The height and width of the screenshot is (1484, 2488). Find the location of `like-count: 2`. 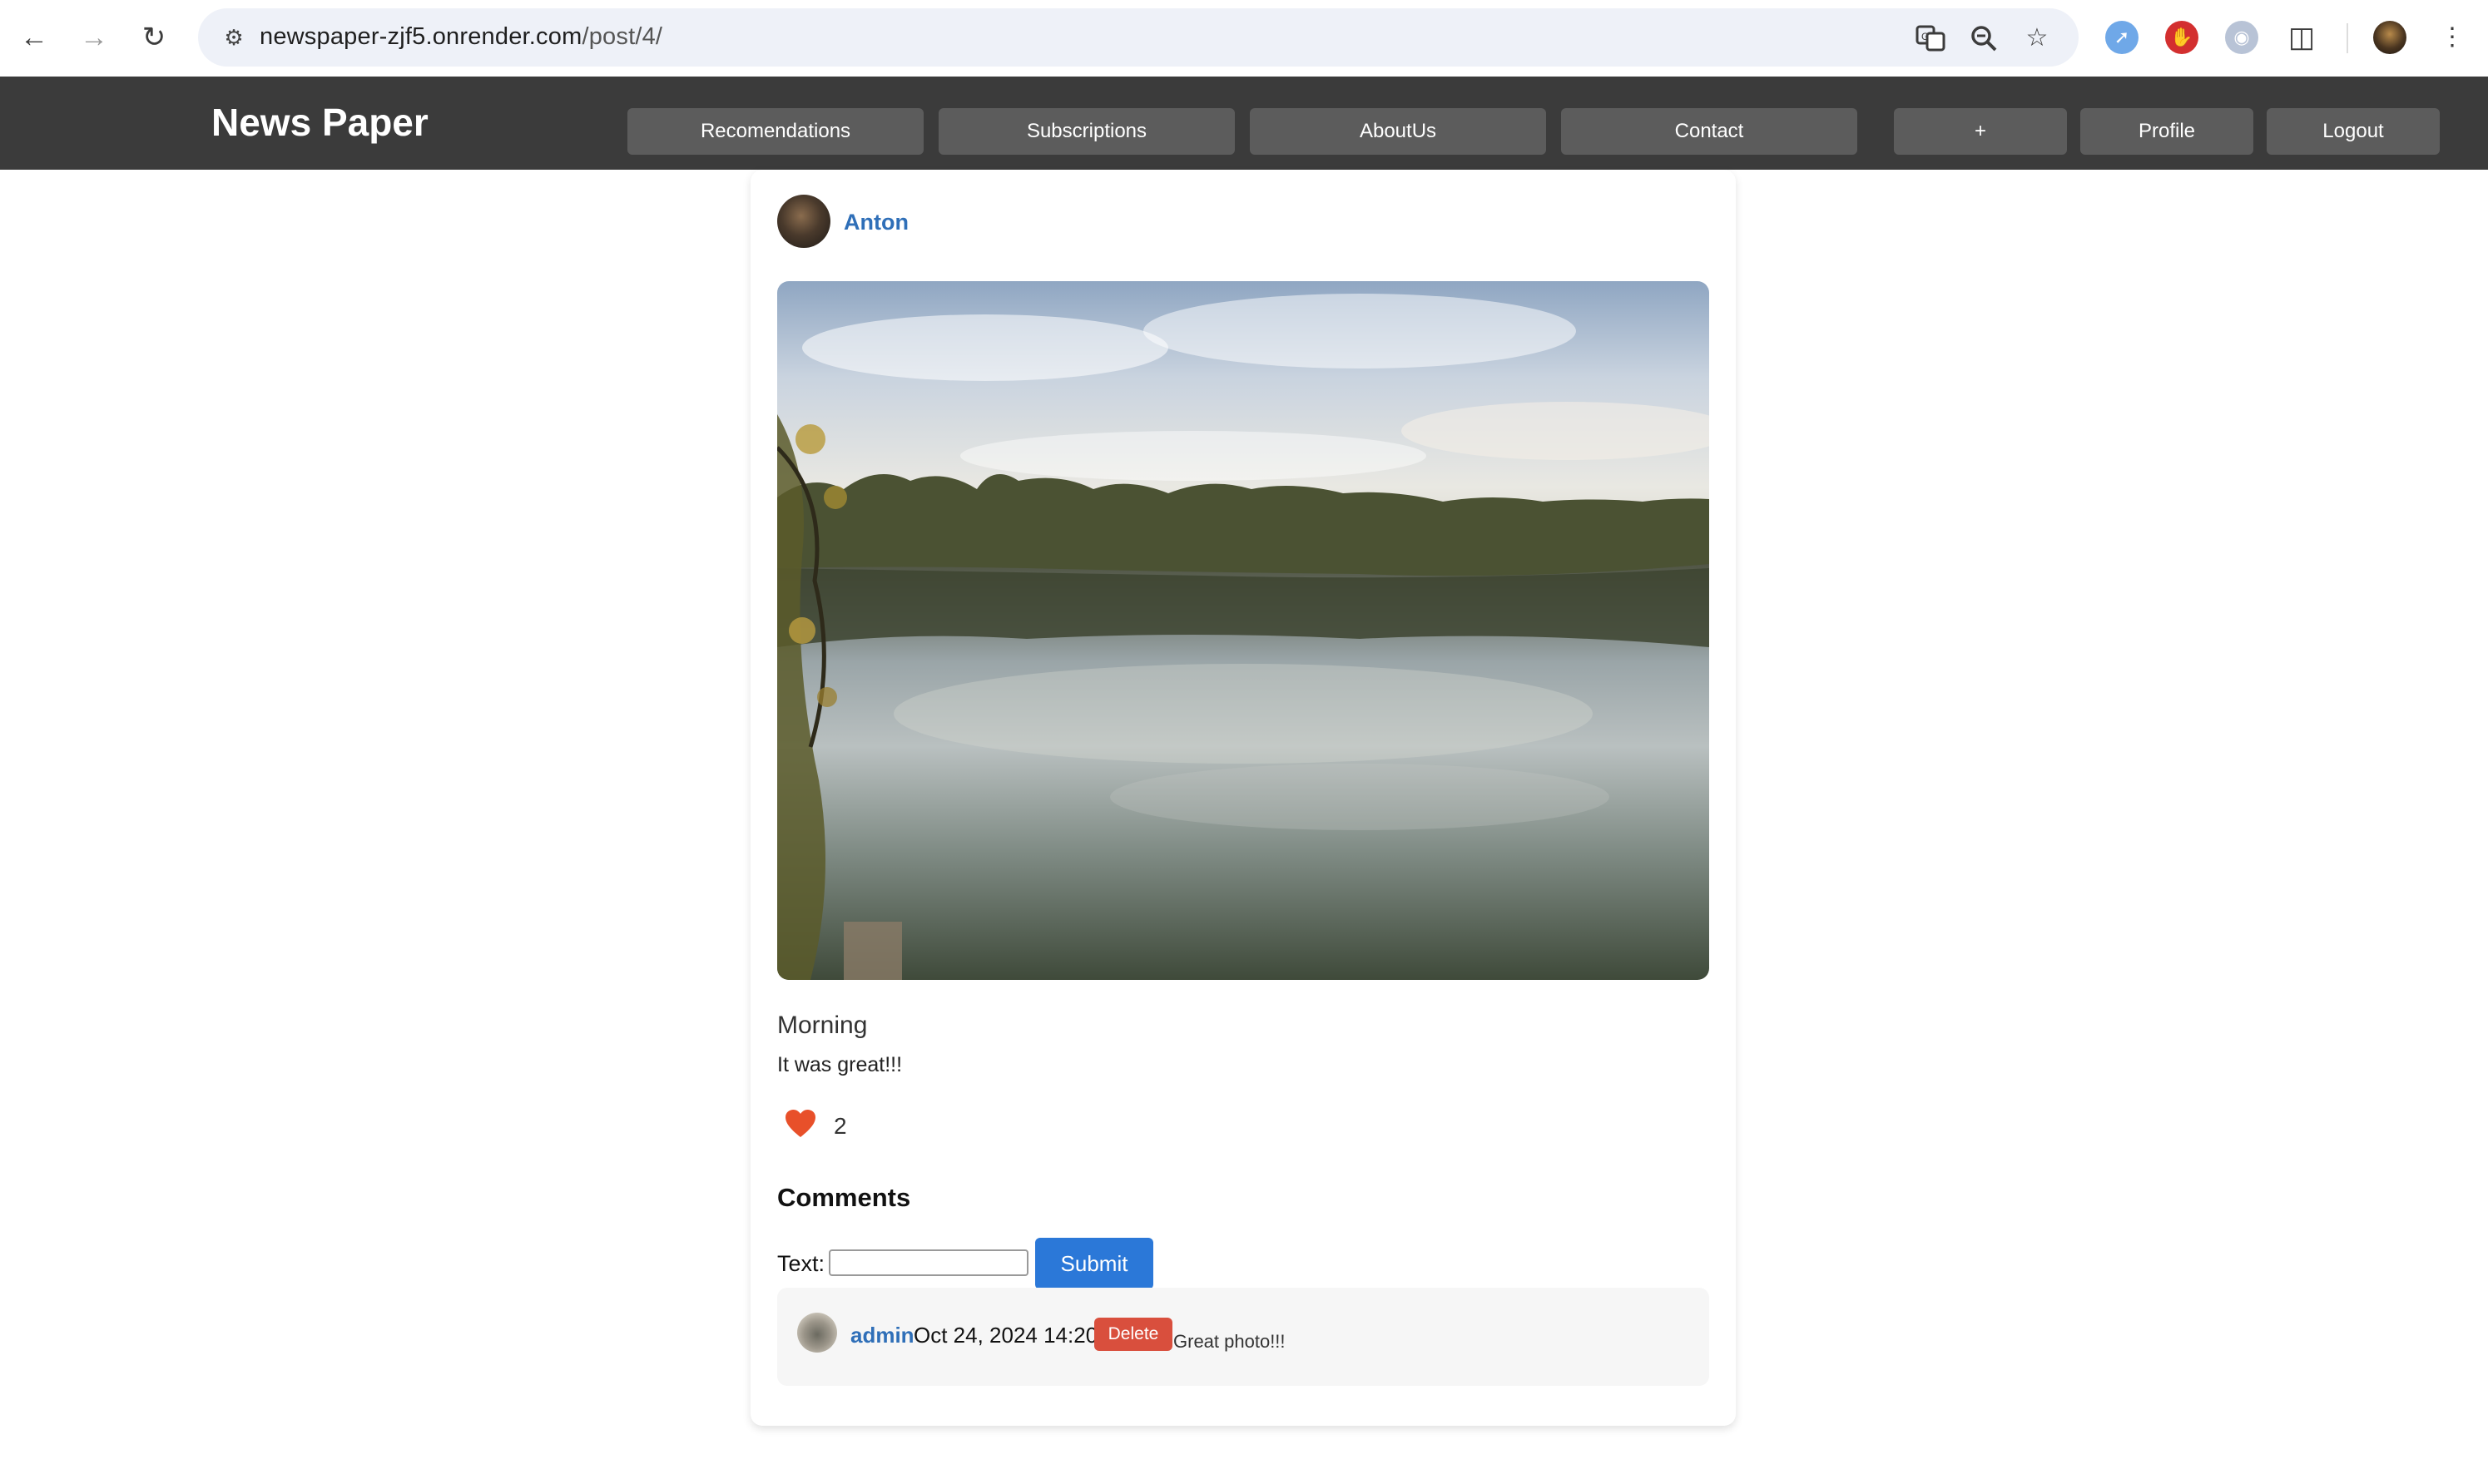

like-count: 2 is located at coordinates (840, 1126).